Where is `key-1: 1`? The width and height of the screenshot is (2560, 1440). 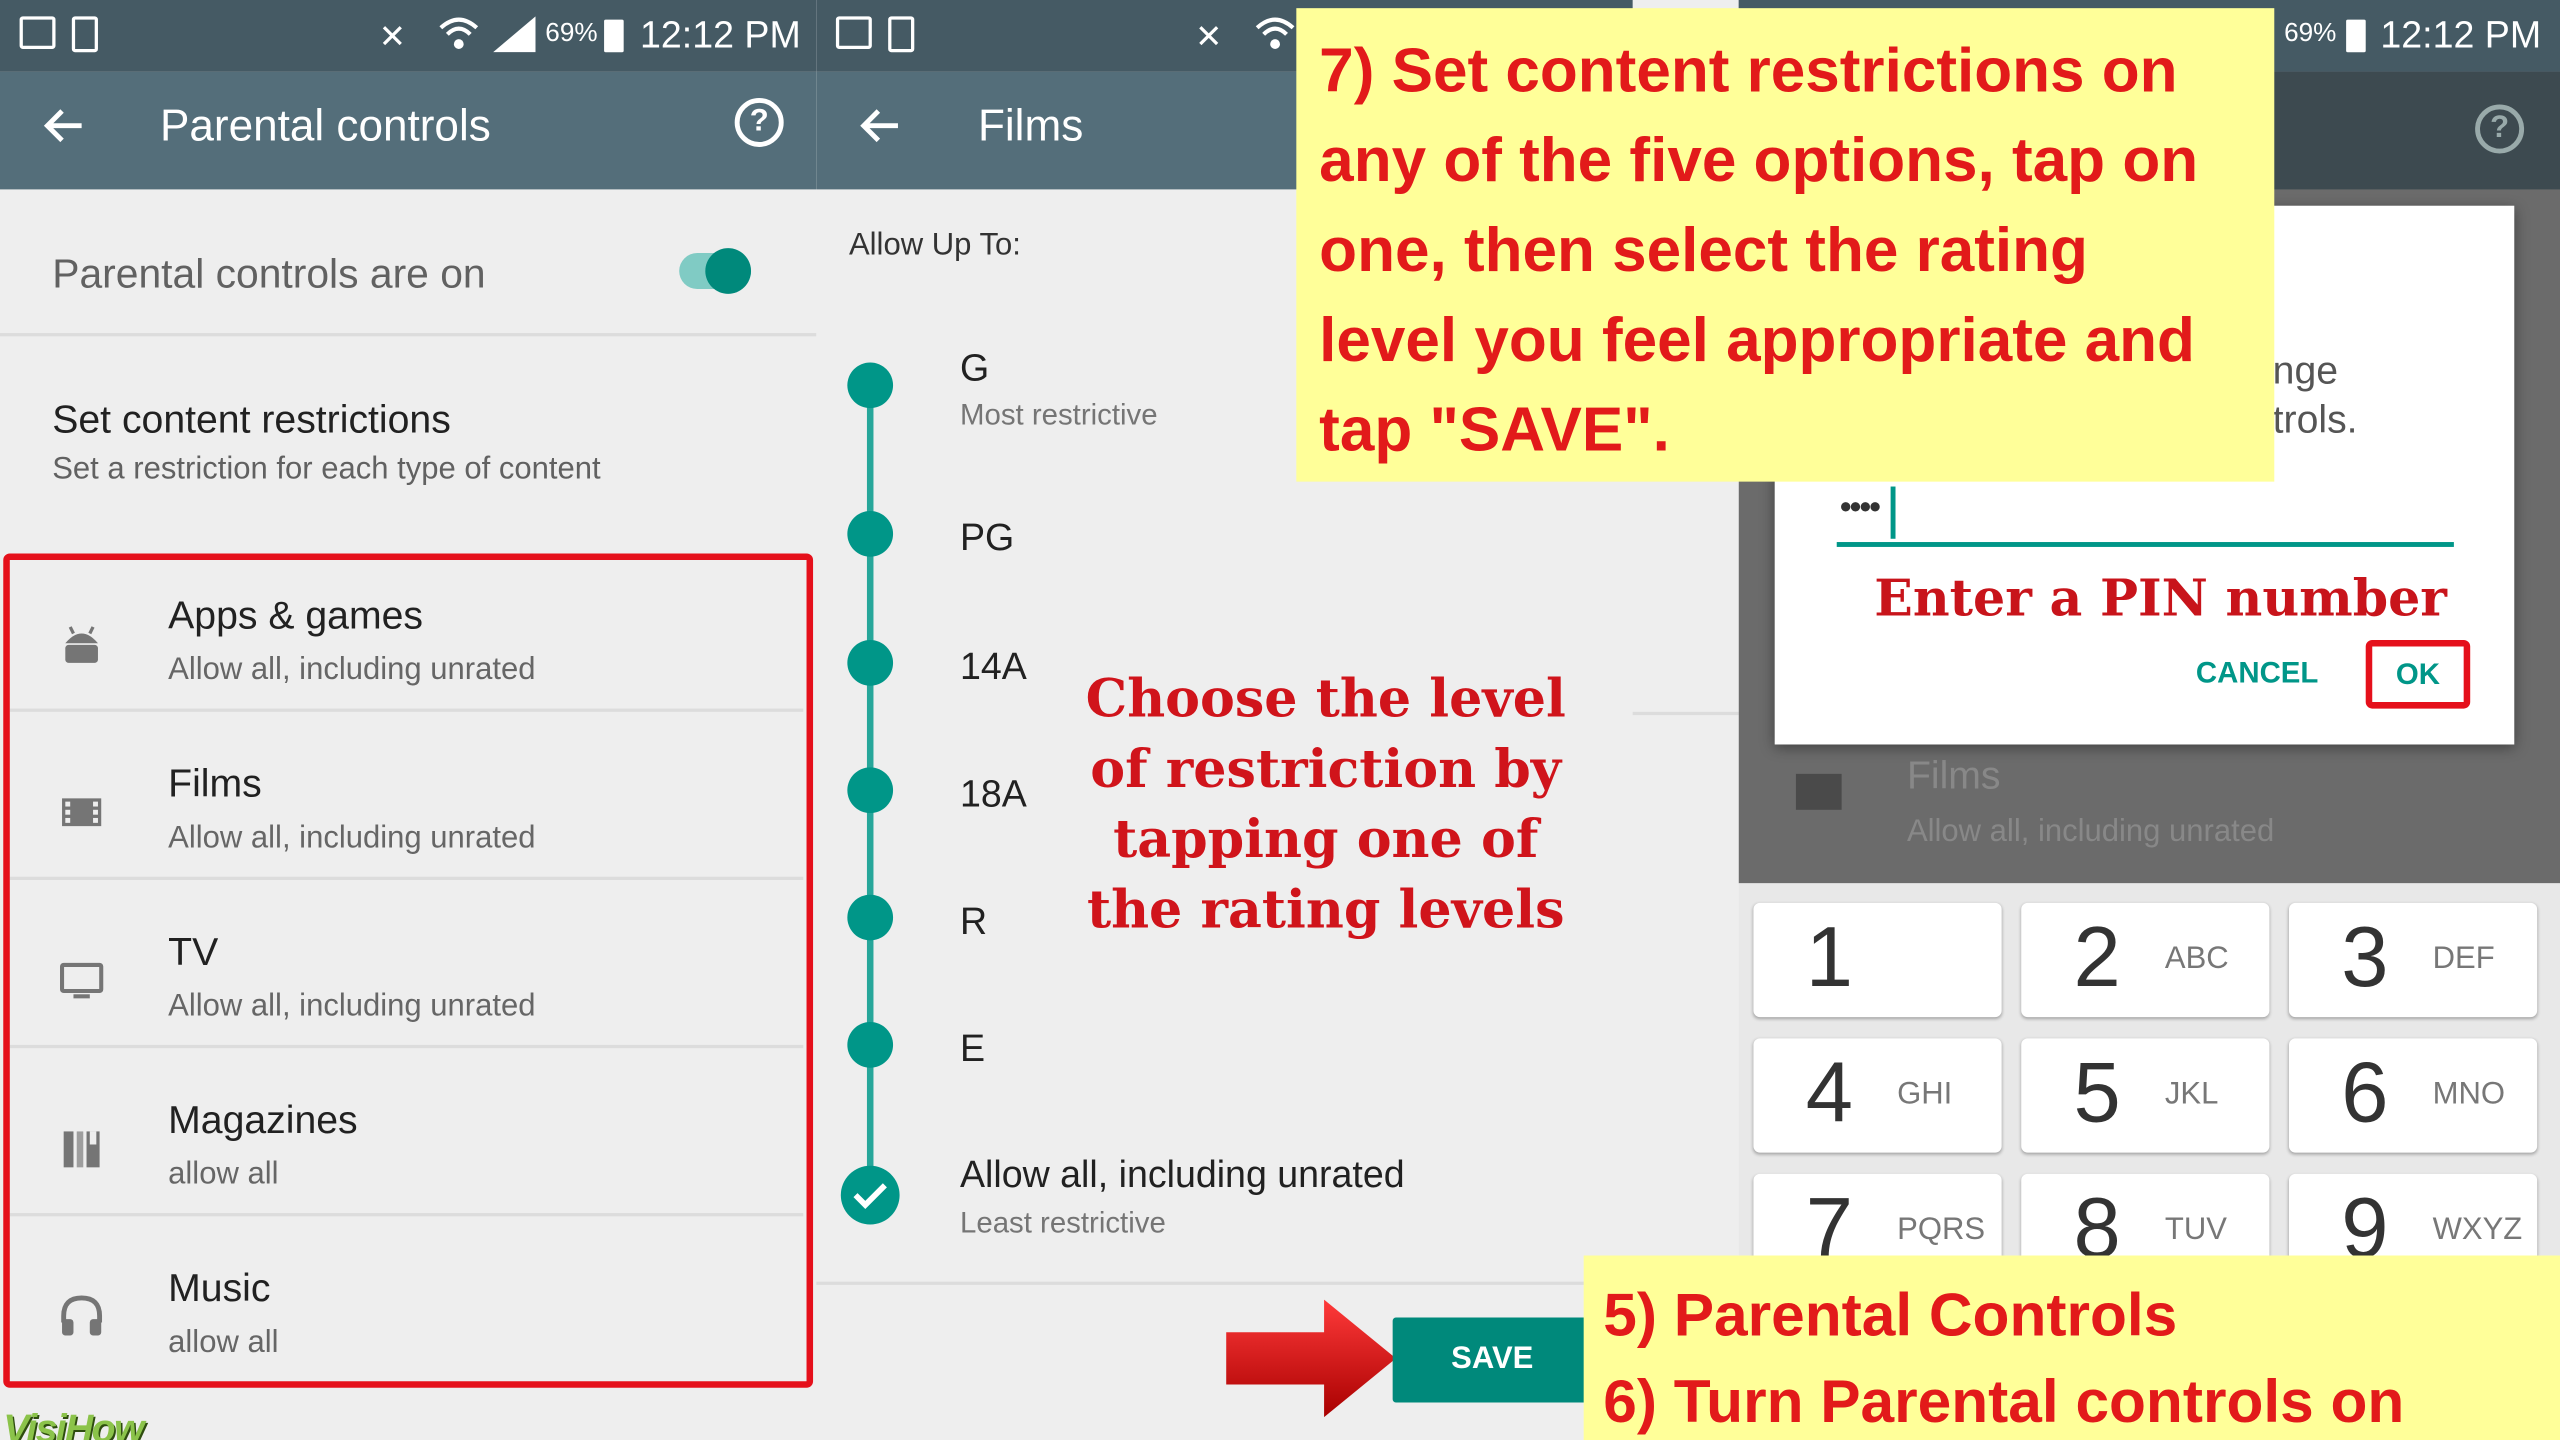 key-1: 1 is located at coordinates (1877, 960).